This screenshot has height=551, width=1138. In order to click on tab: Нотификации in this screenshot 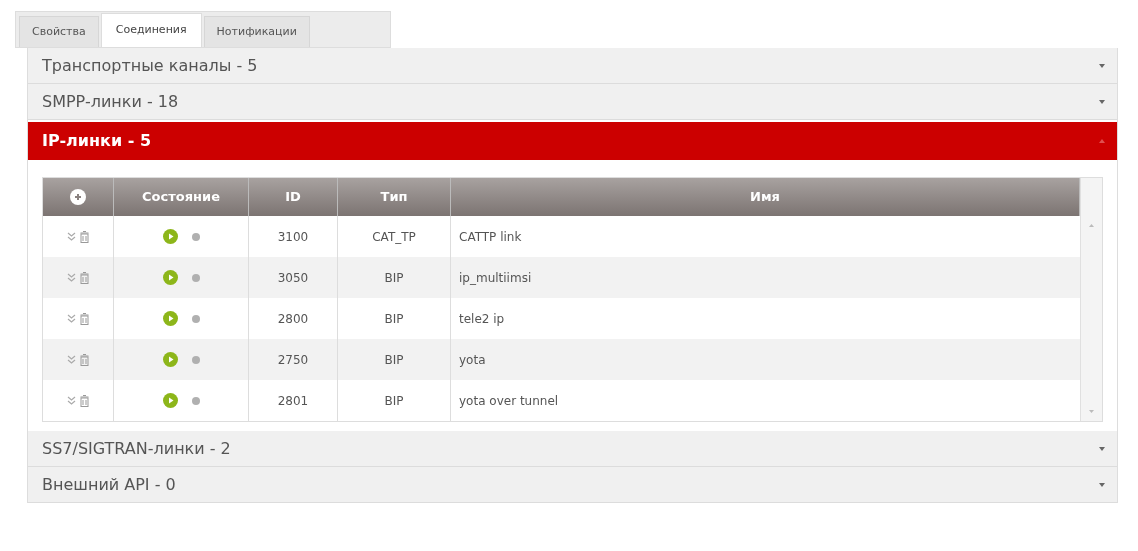, I will do `click(256, 31)`.